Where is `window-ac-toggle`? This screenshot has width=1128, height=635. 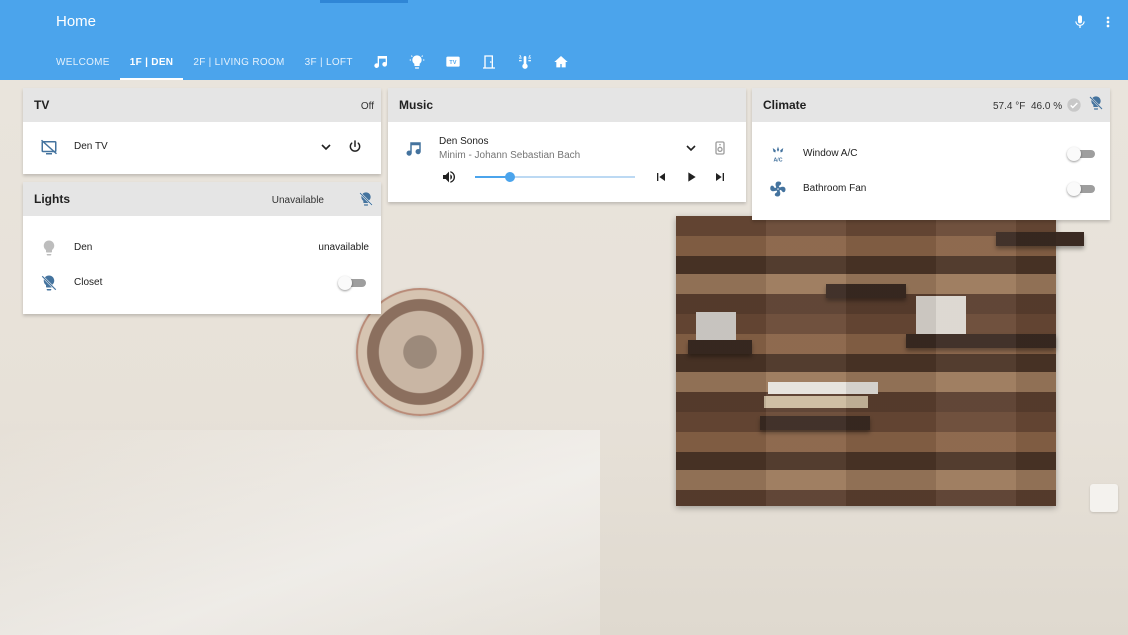
window-ac-toggle is located at coordinates (1081, 154).